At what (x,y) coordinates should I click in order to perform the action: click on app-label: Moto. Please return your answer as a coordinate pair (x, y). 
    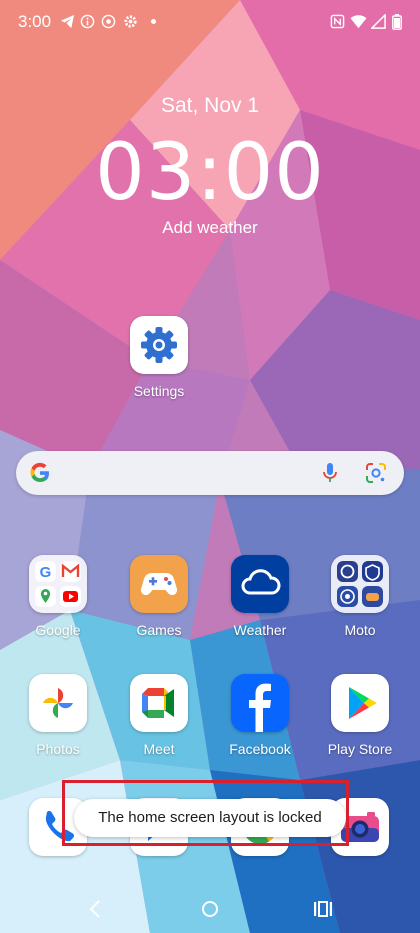
    Looking at the image, I should click on (360, 630).